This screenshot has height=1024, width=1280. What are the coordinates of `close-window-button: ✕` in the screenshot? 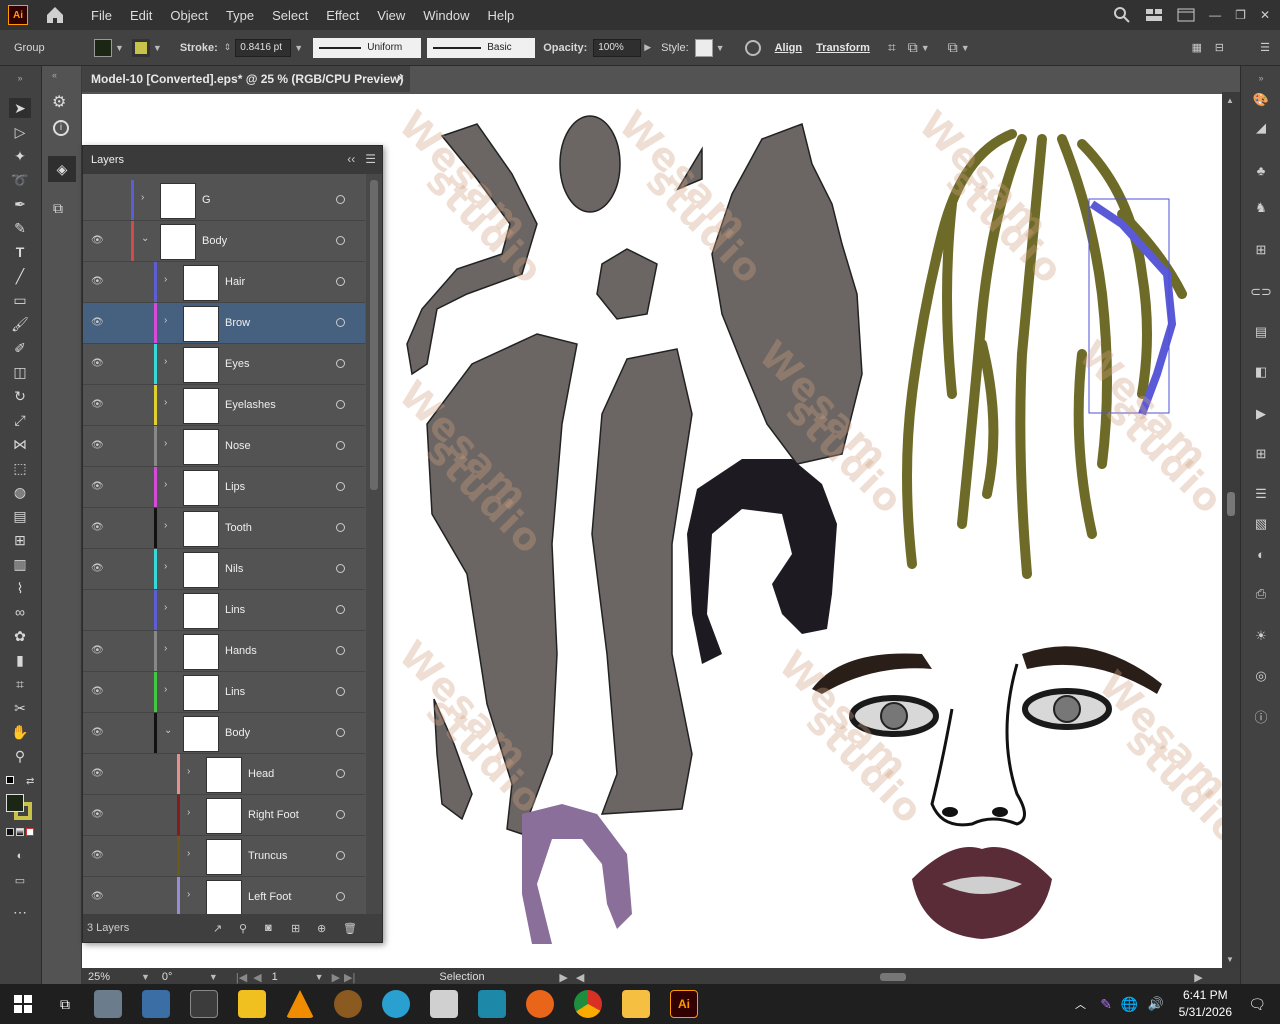 It's located at (1265, 15).